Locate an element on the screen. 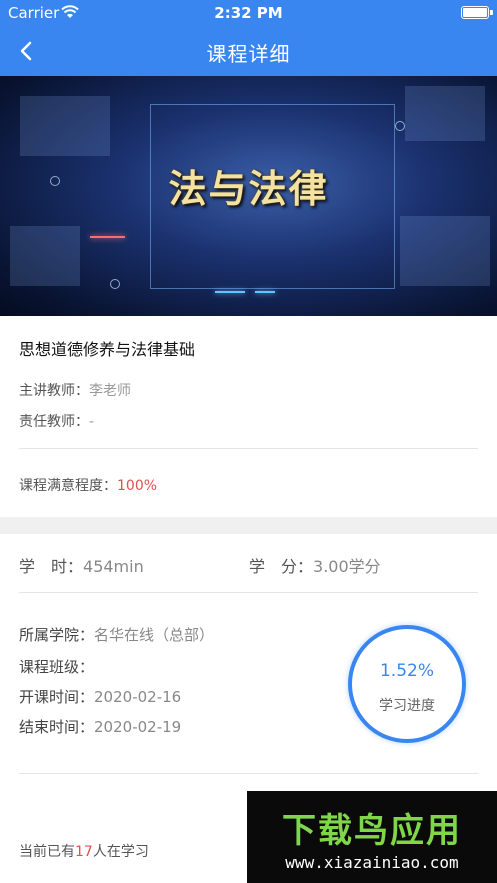 This screenshot has width=497, height=883. hours-label: 学 时： is located at coordinates (51, 566).